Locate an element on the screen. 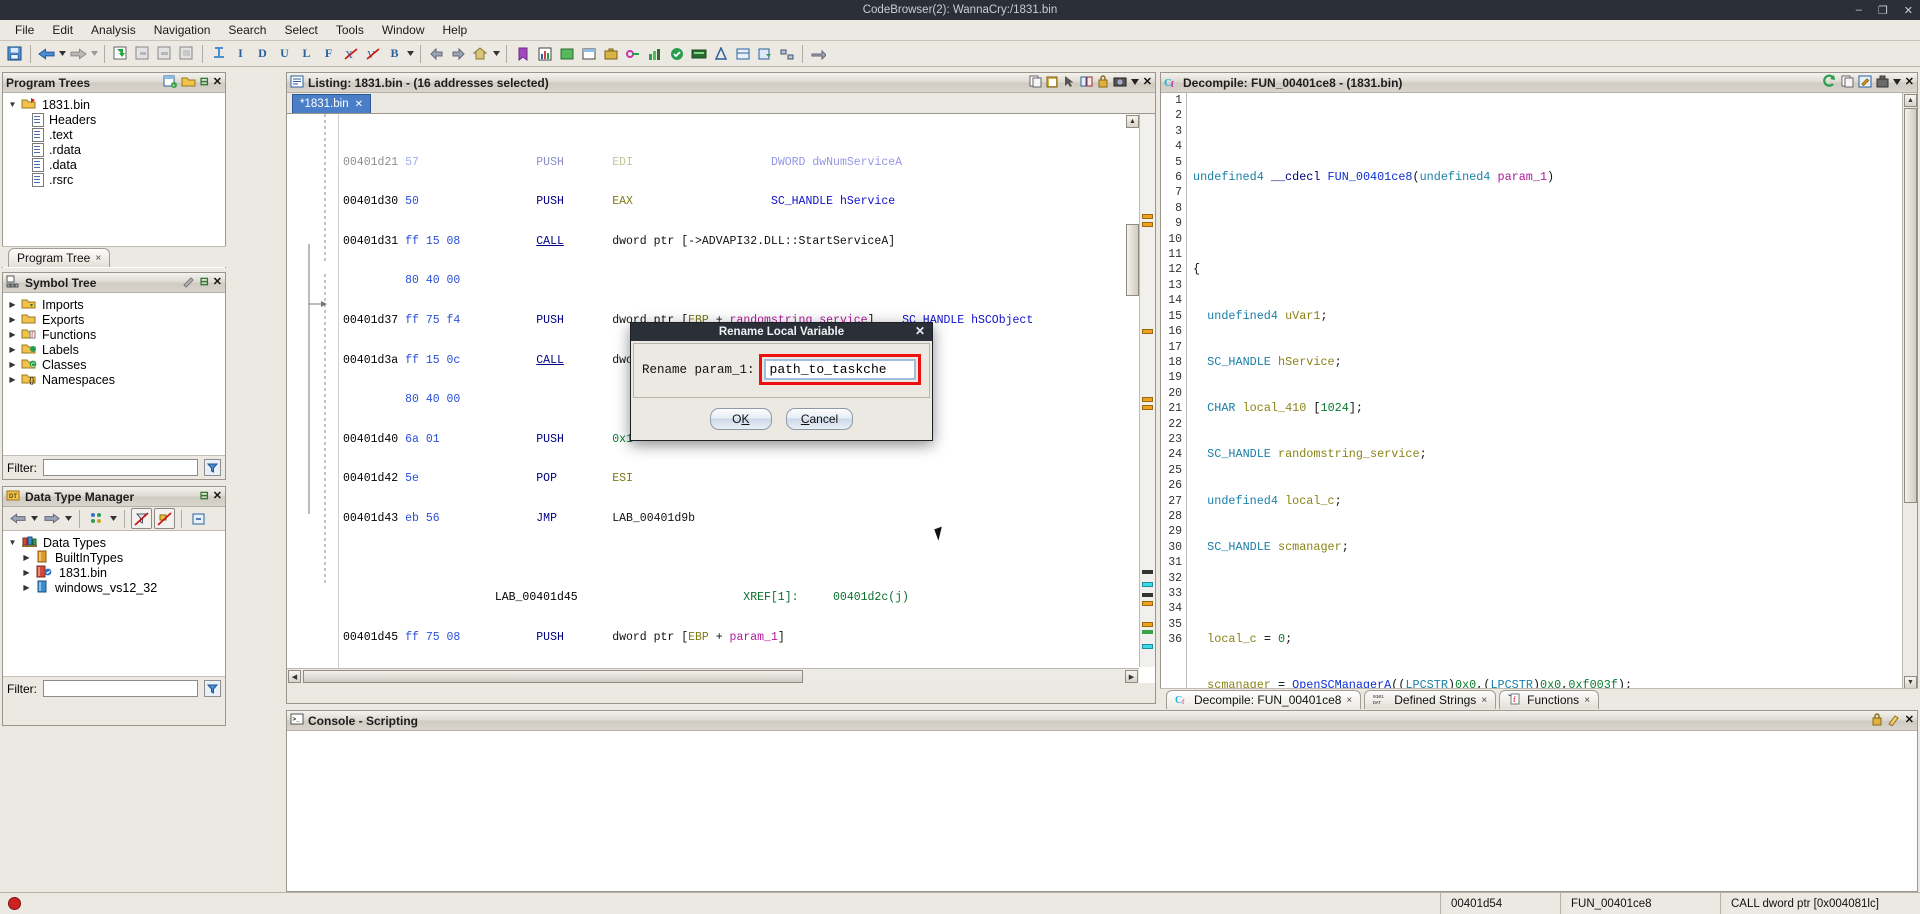  tab-defined-strings: 0101 DAT Defined Strings × is located at coordinates (1430, 699).